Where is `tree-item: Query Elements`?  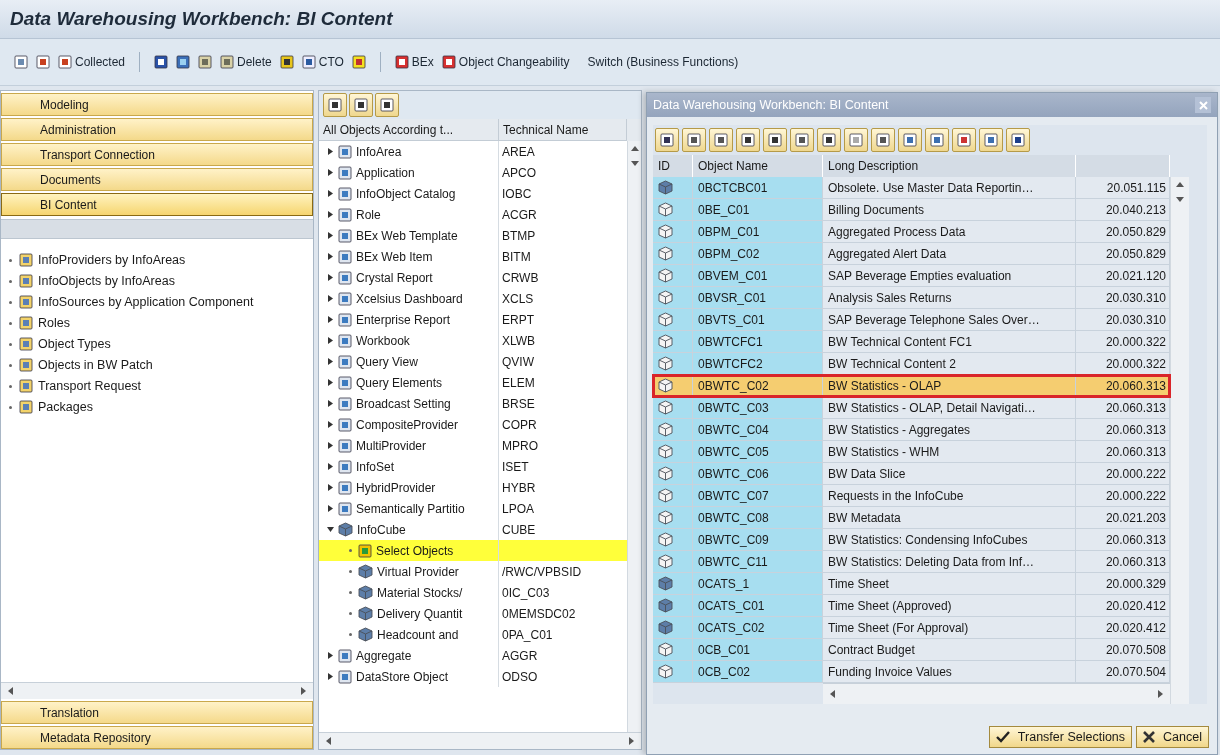 tree-item: Query Elements is located at coordinates (409, 382).